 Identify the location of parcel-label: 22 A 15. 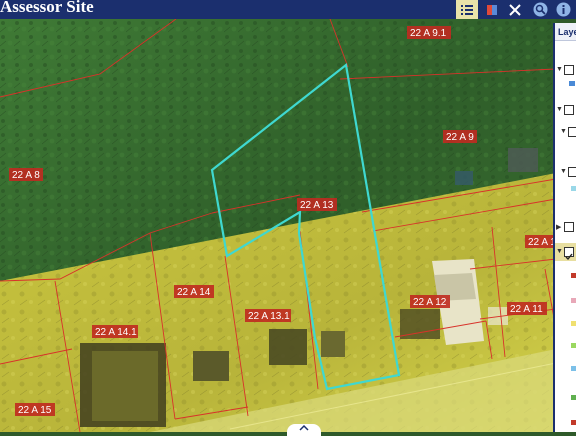
(35, 409).